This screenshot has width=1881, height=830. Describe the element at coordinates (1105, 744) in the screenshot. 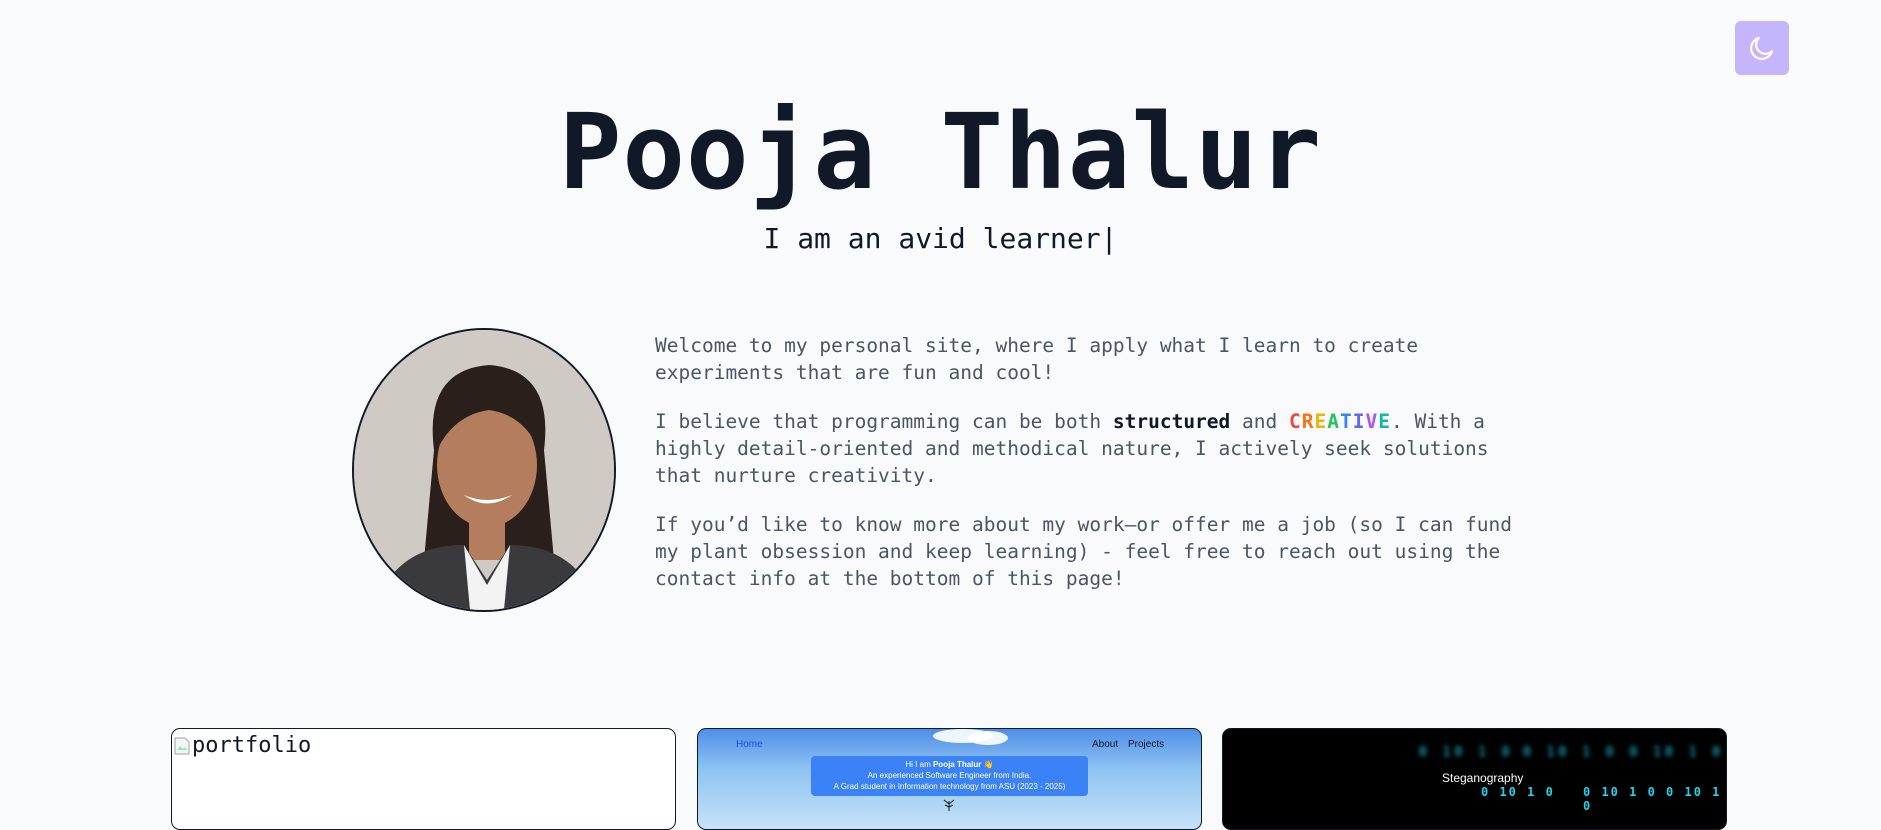

I see `preview-nav-about: About` at that location.